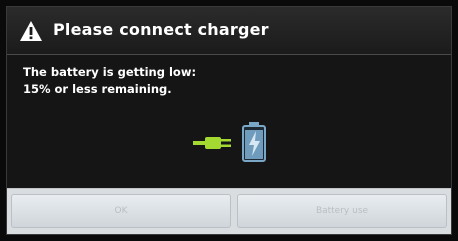  I want to click on battery-charging-icon, so click(254, 142).